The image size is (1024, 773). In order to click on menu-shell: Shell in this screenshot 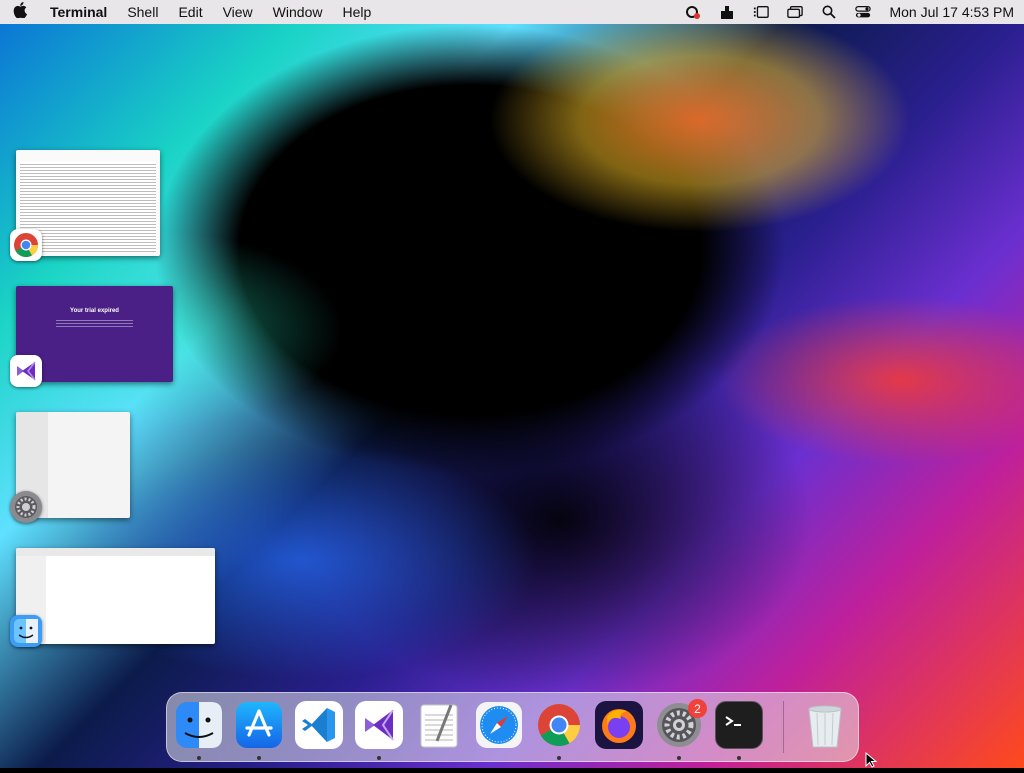, I will do `click(142, 12)`.